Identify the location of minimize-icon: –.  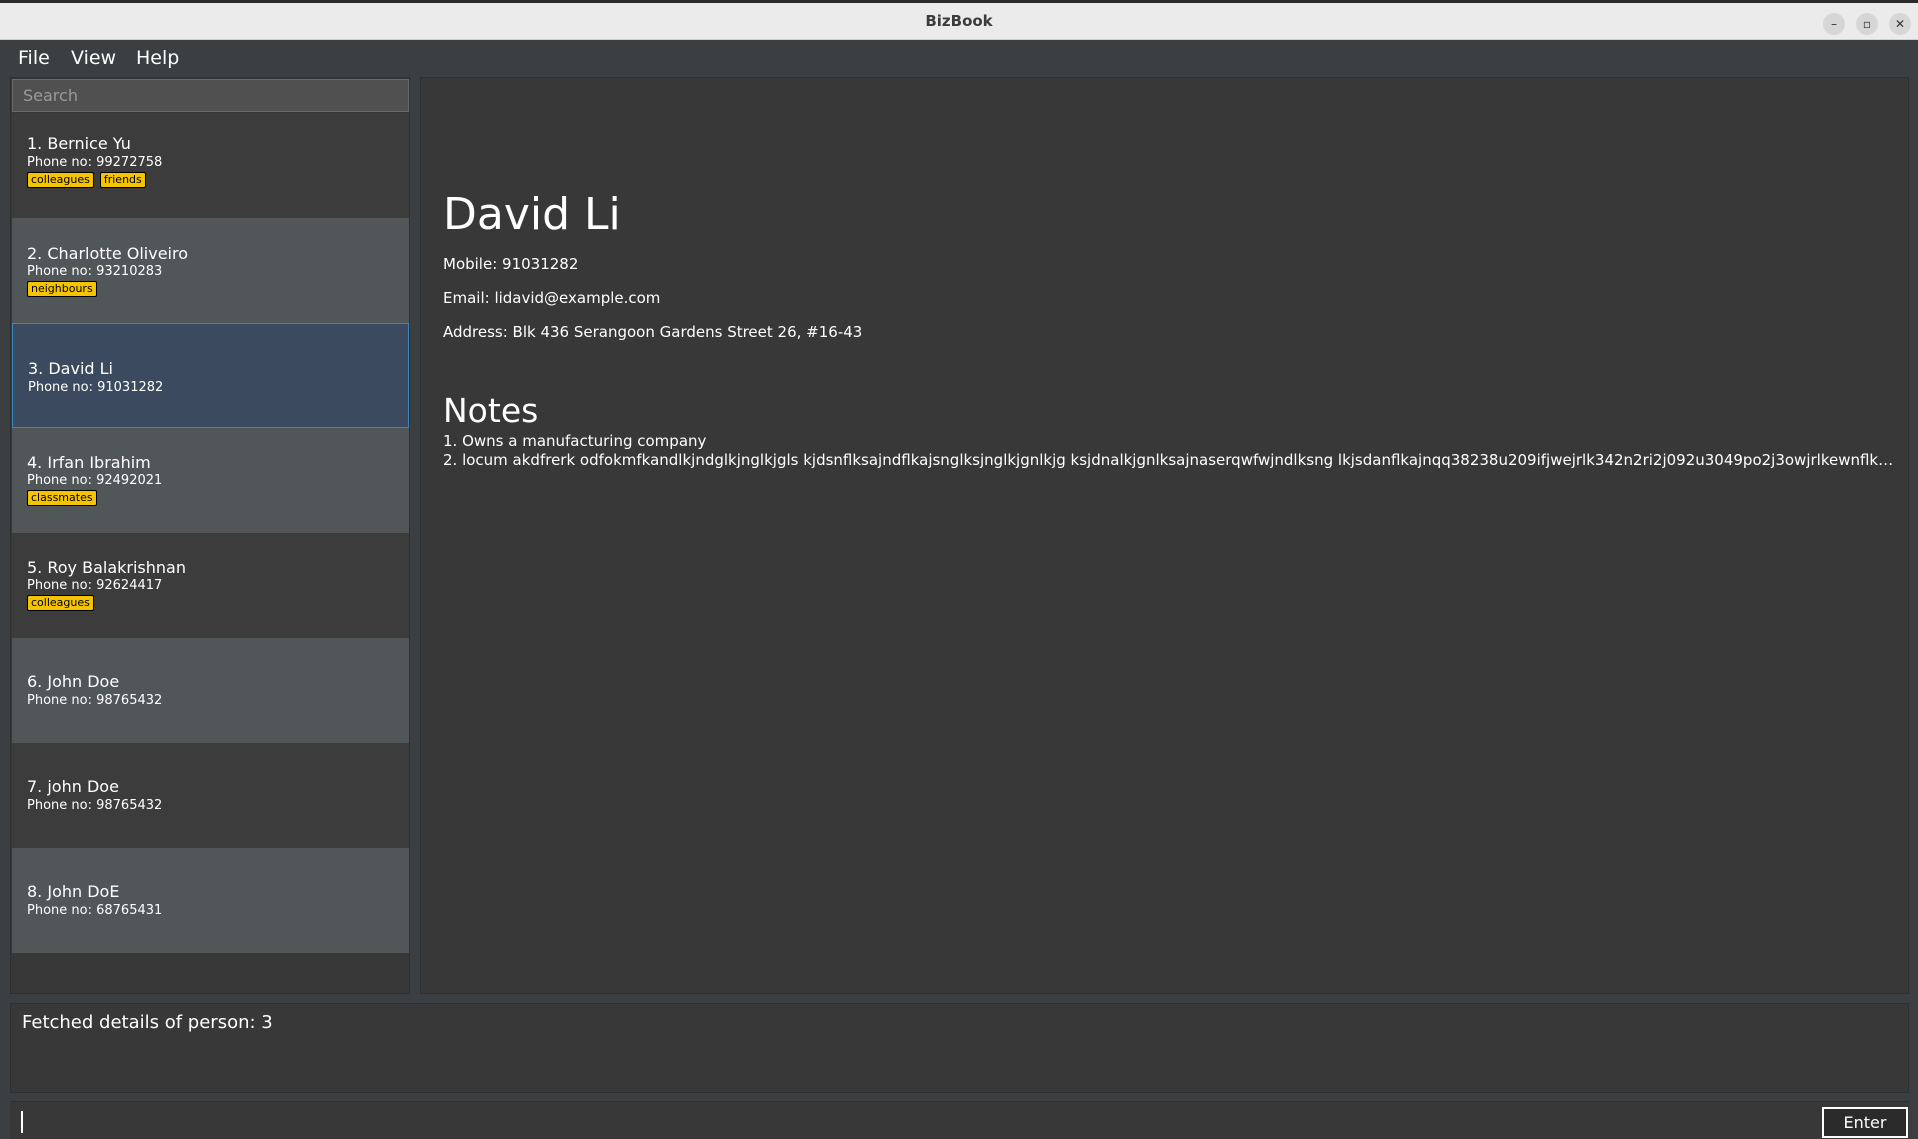
(1834, 24).